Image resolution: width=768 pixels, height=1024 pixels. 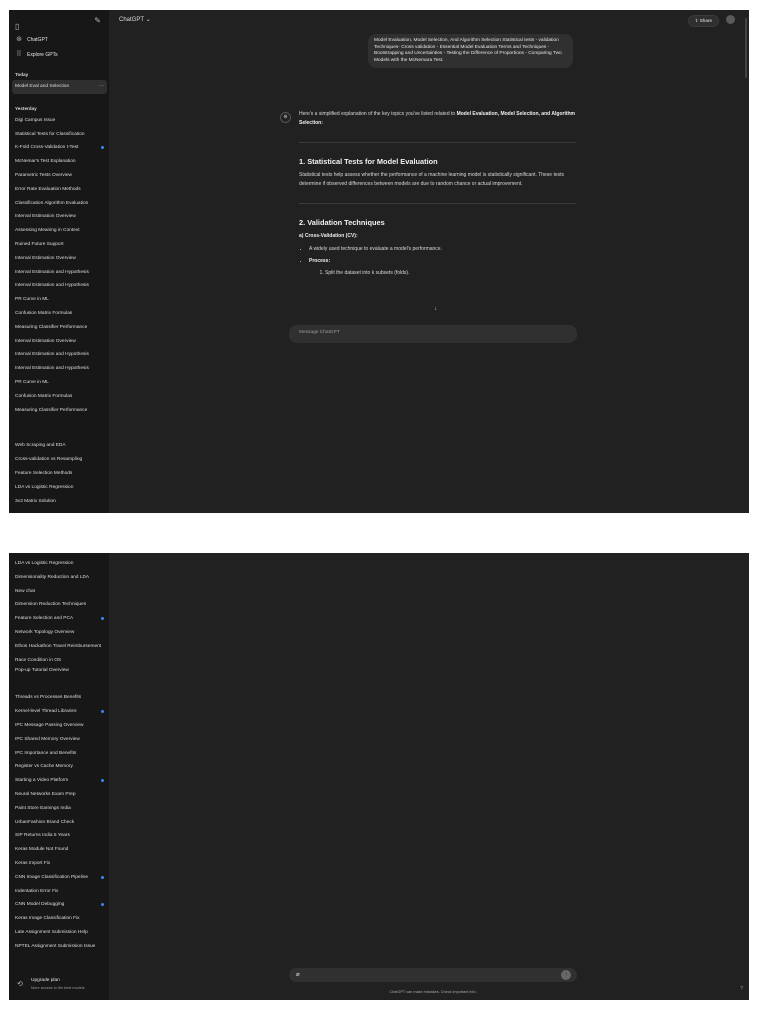 I want to click on sidebar-item-active: Model Eval and Selection ···, so click(x=59, y=87).